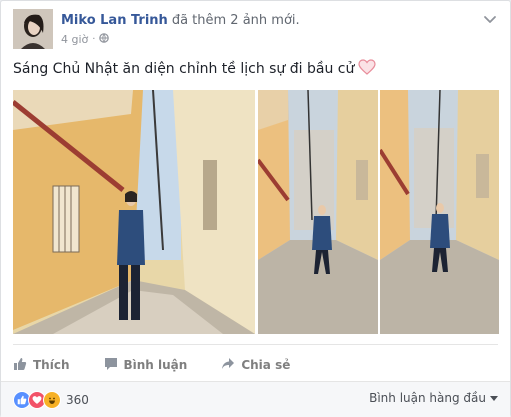  I want to click on comment-icon, so click(111, 365).